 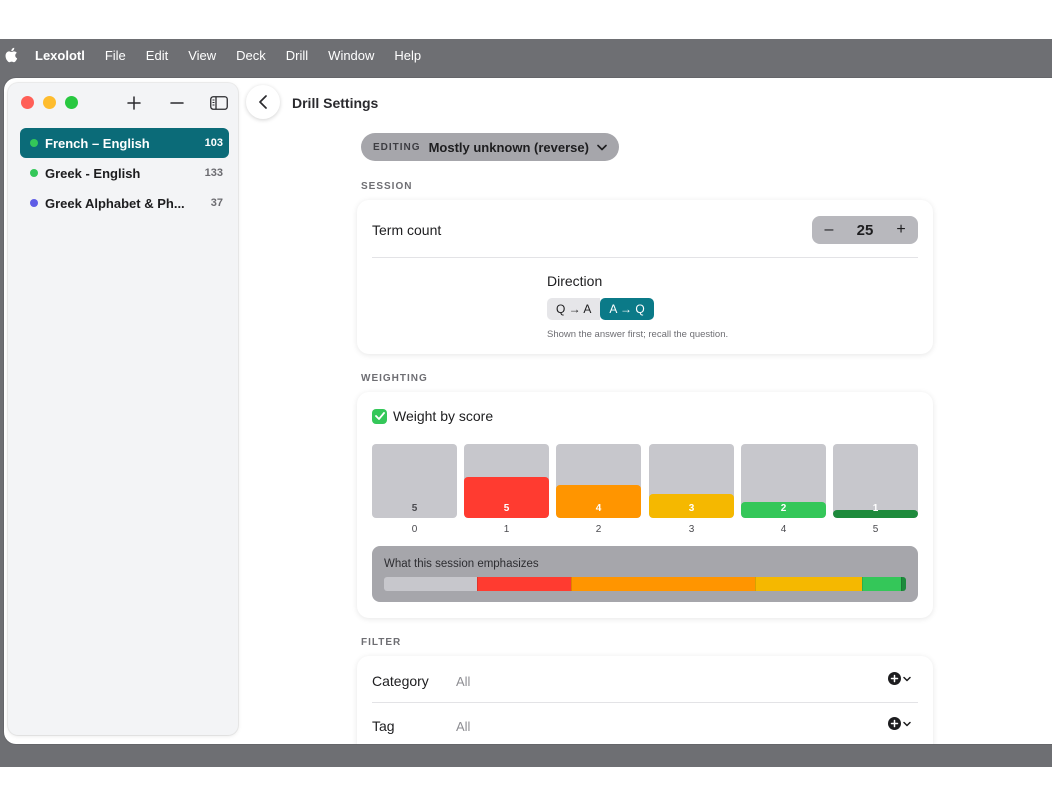 I want to click on plus-icon, so click(x=134, y=103).